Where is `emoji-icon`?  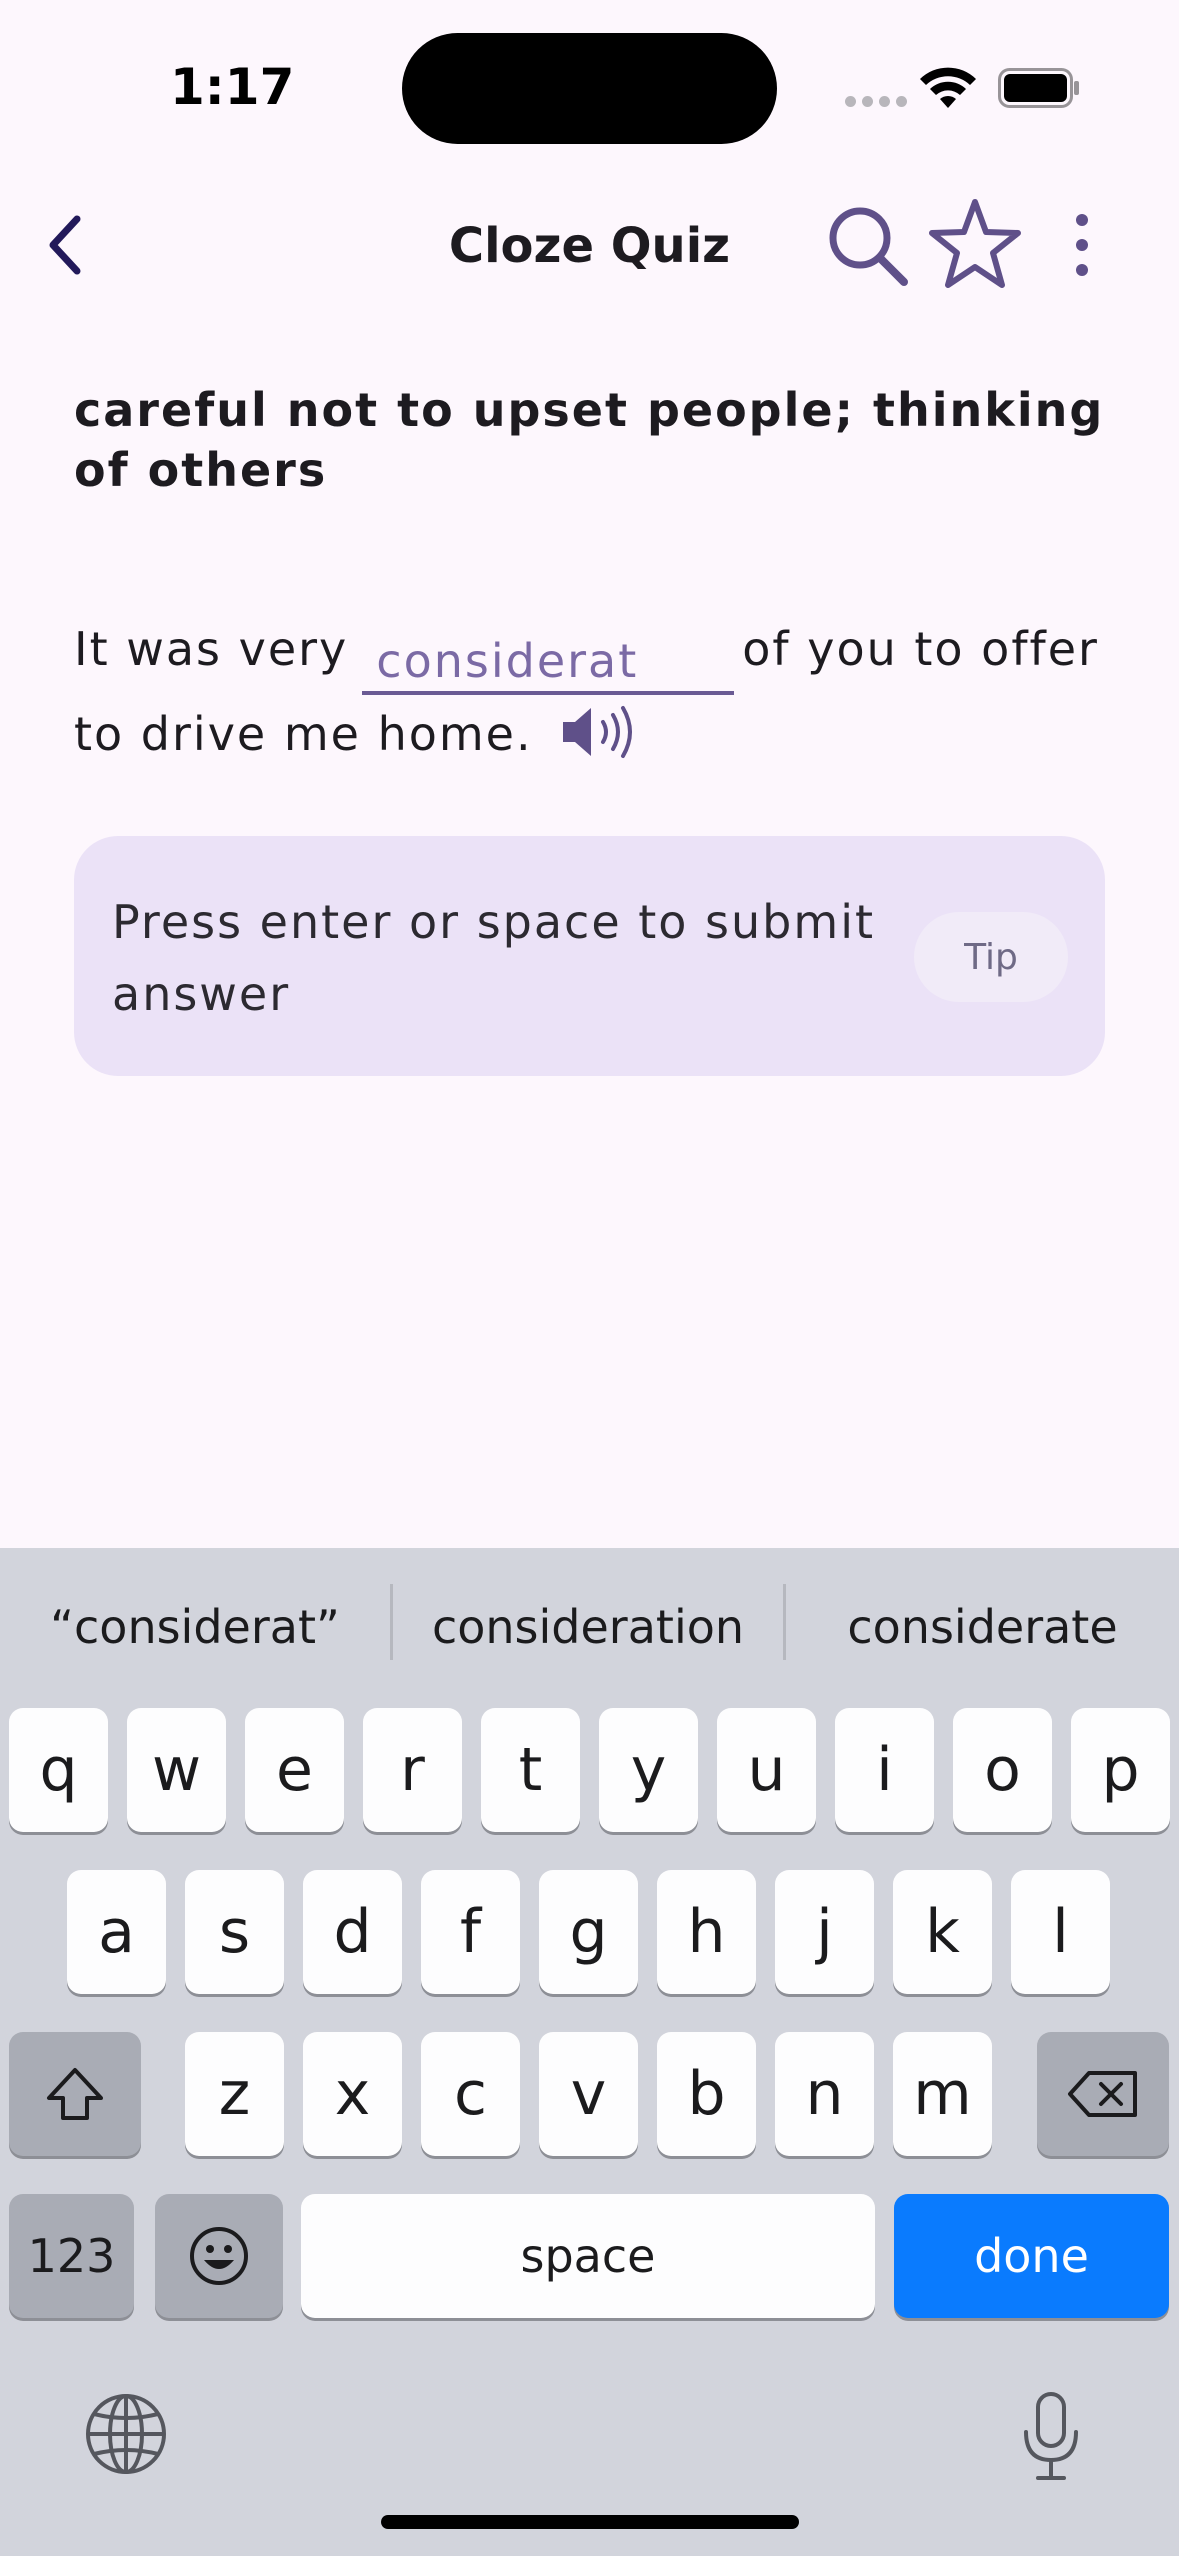 emoji-icon is located at coordinates (219, 2256).